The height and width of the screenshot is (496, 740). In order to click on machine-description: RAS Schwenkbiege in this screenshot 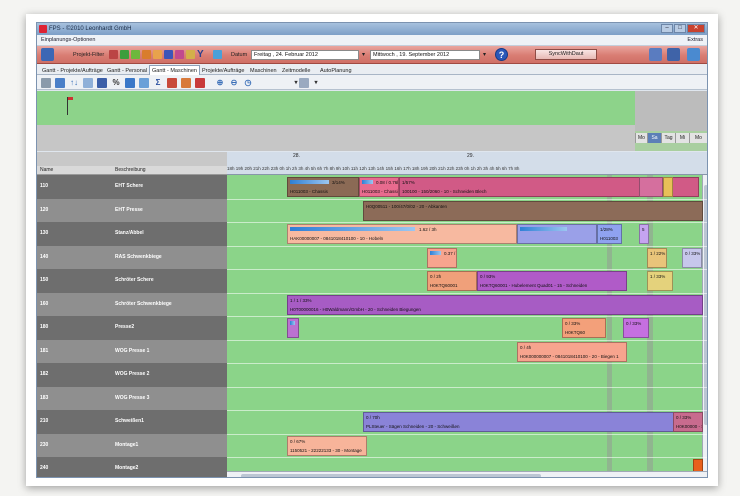, I will do `click(138, 256)`.